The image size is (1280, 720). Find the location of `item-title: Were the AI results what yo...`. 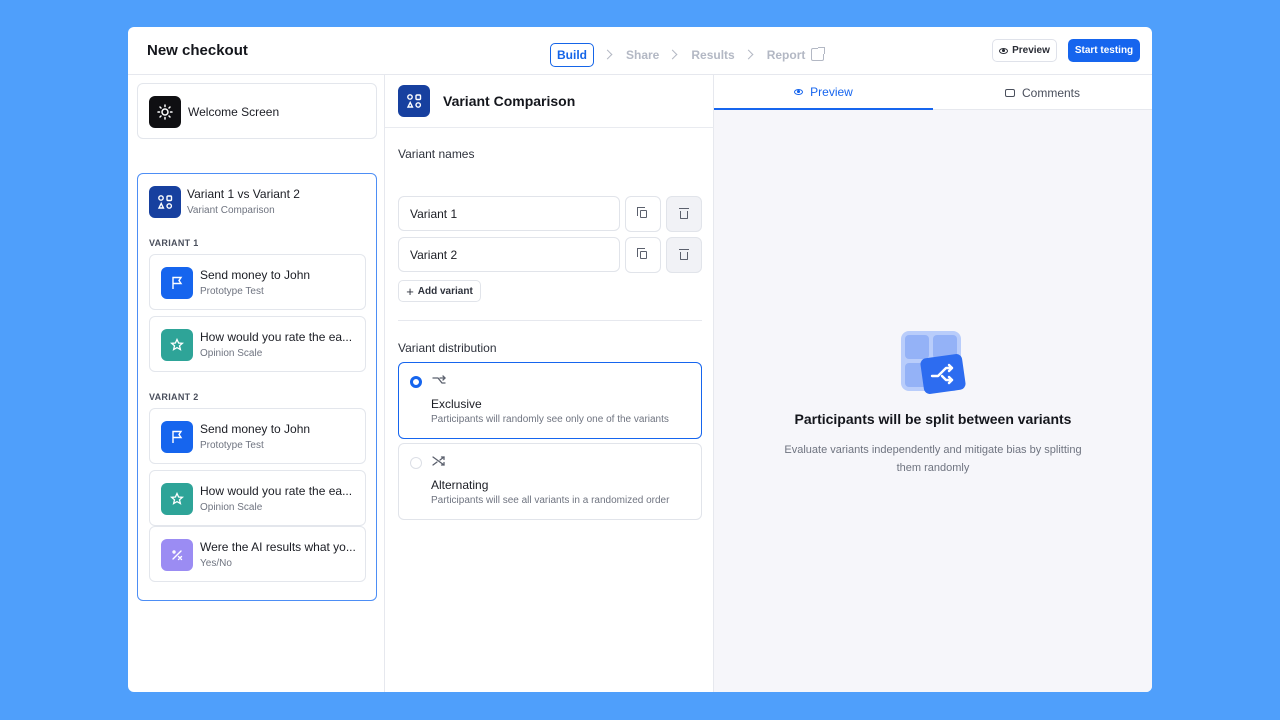

item-title: Were the AI results what yo... is located at coordinates (278, 547).